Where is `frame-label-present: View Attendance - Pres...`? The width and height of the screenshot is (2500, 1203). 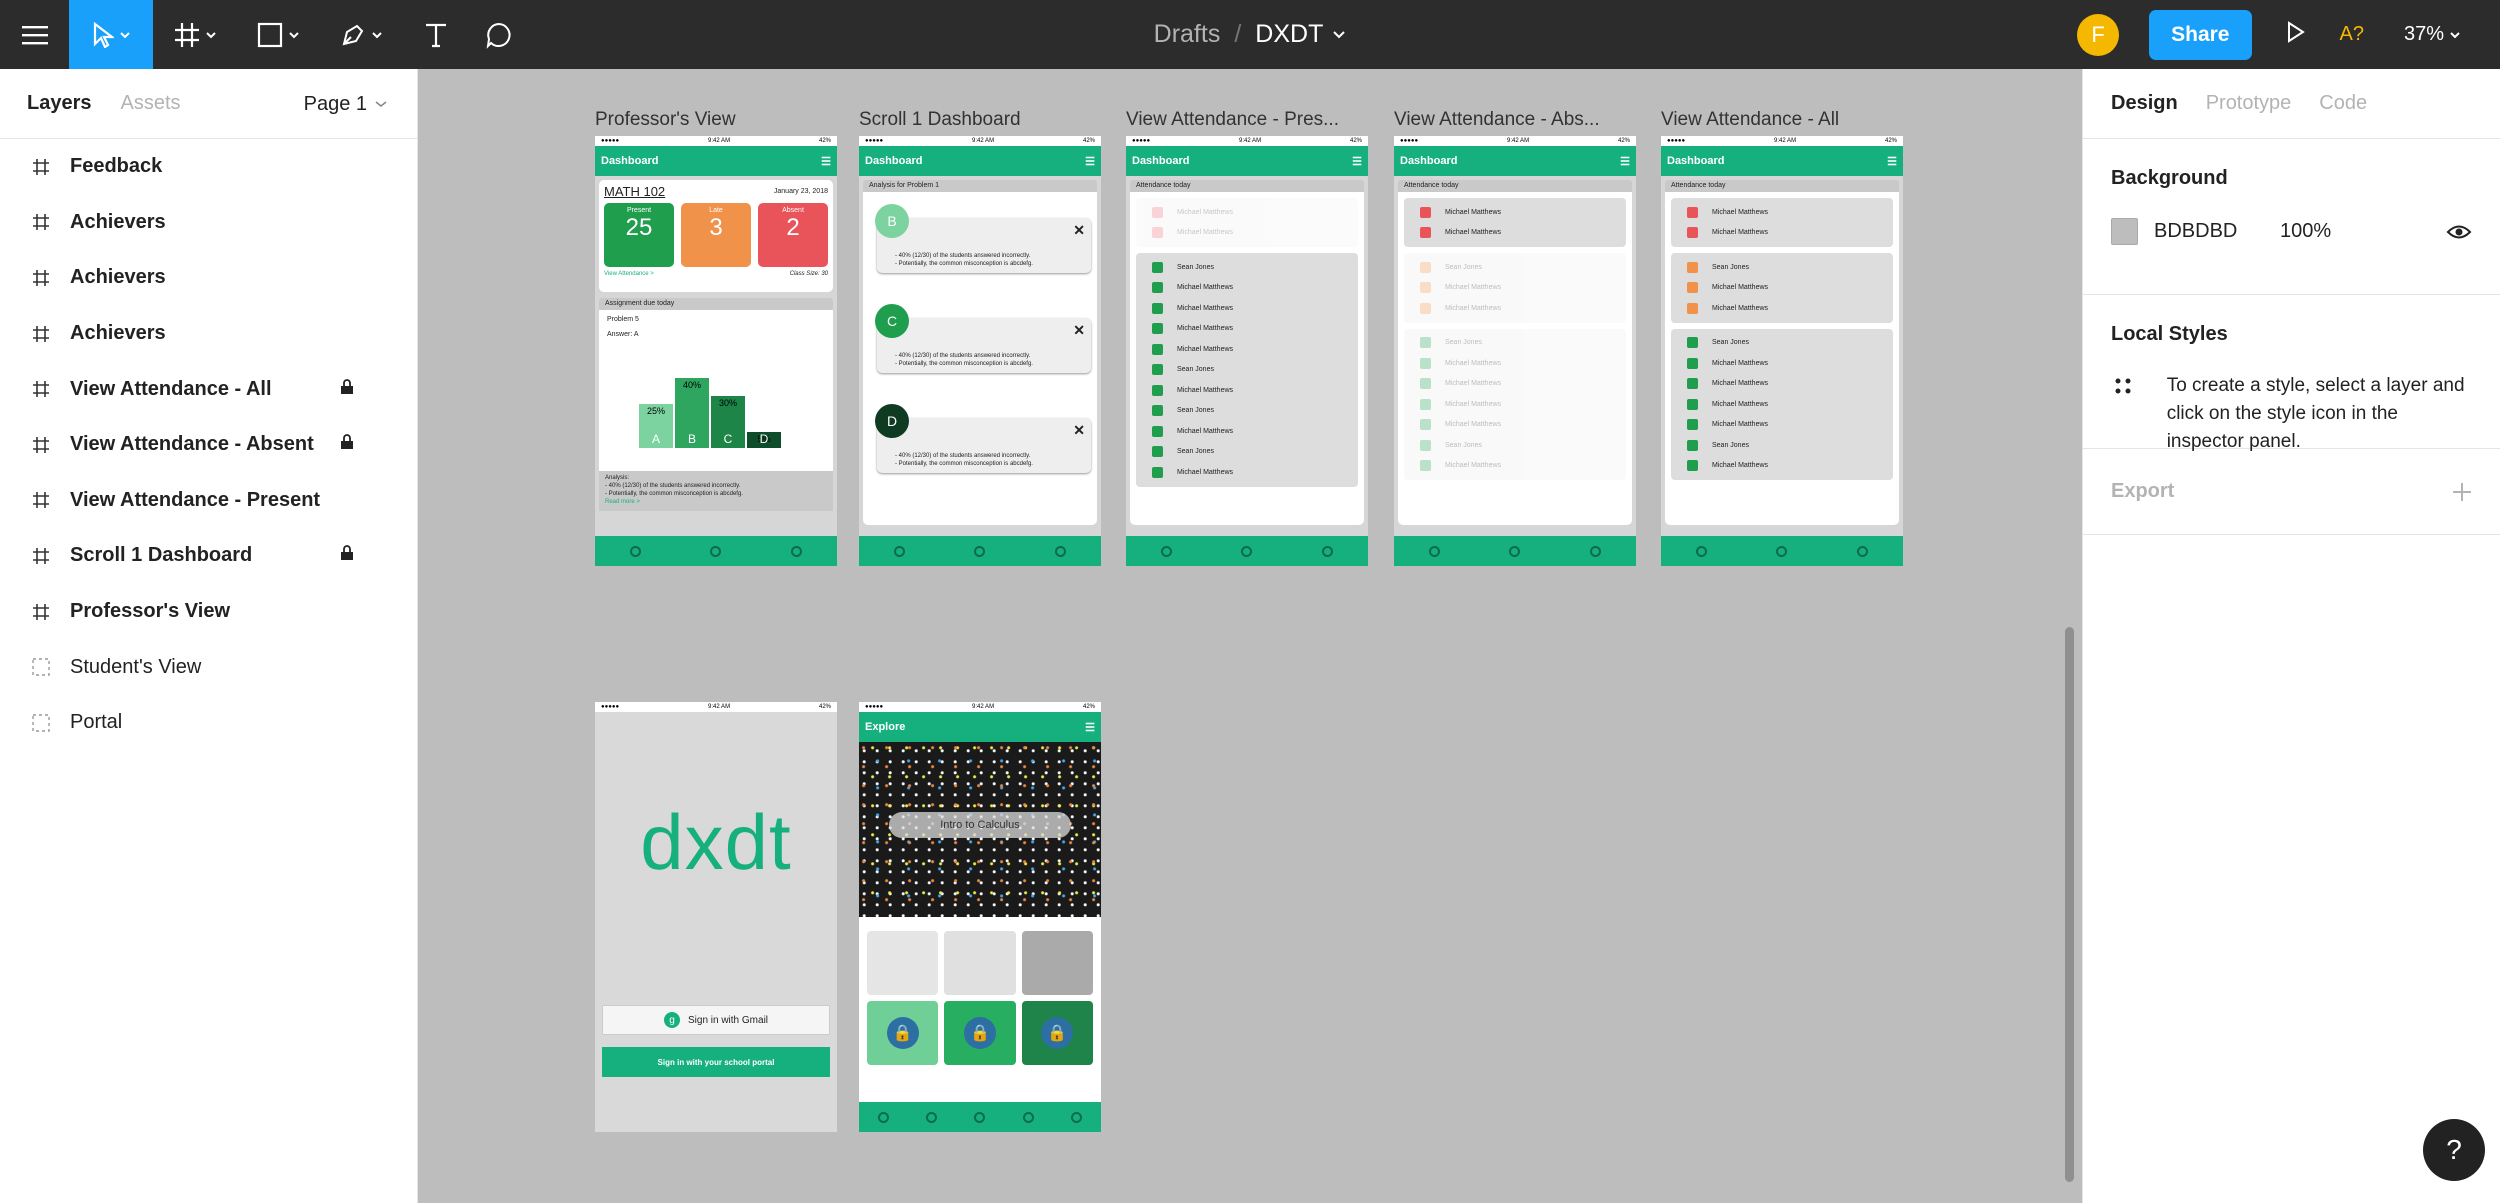
frame-label-present: View Attendance - Pres... is located at coordinates (1248, 120).